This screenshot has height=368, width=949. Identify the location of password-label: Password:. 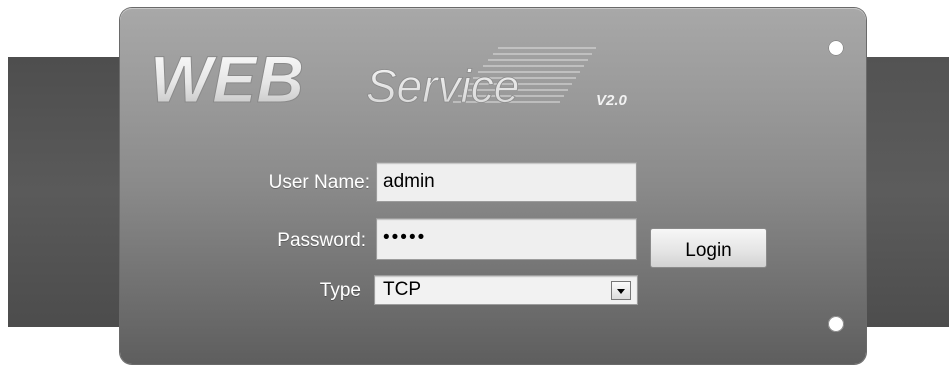
(321, 240).